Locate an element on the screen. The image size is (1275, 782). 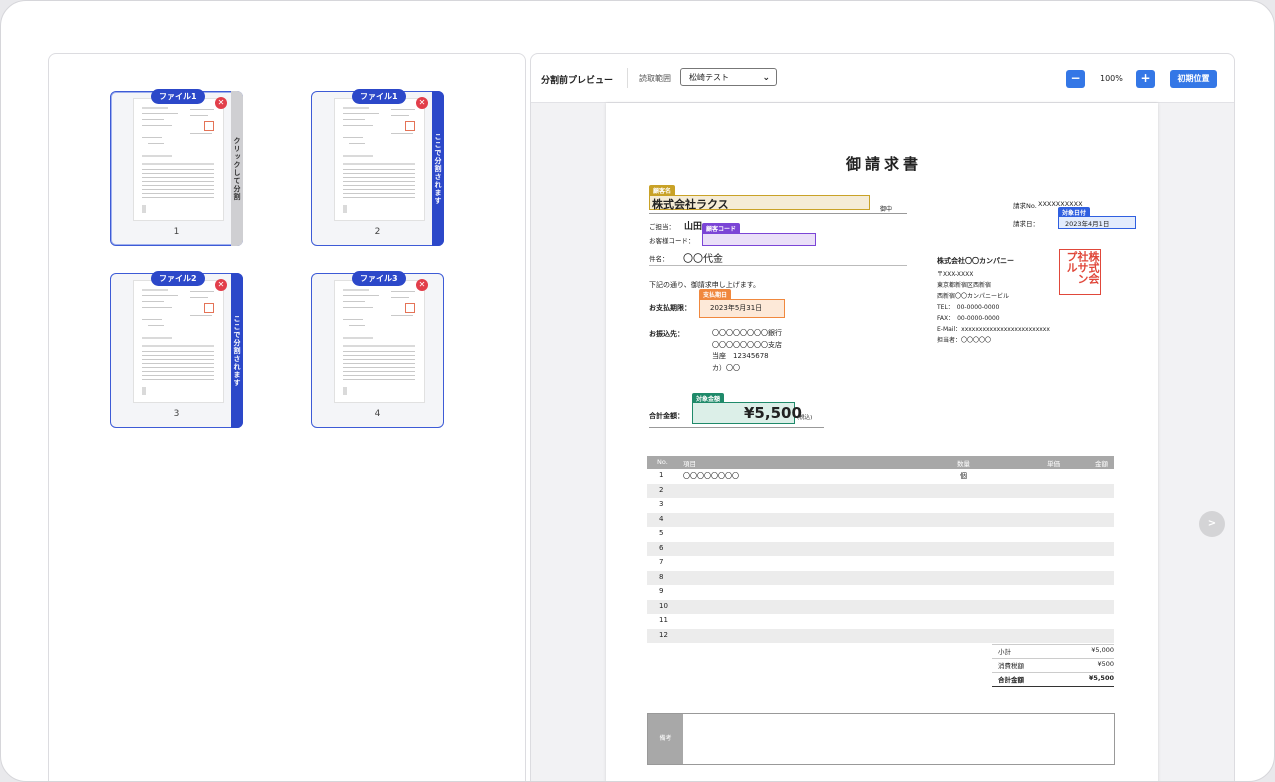
issuer-line: 西新宿〇〇カンパニービル is located at coordinates (973, 296).